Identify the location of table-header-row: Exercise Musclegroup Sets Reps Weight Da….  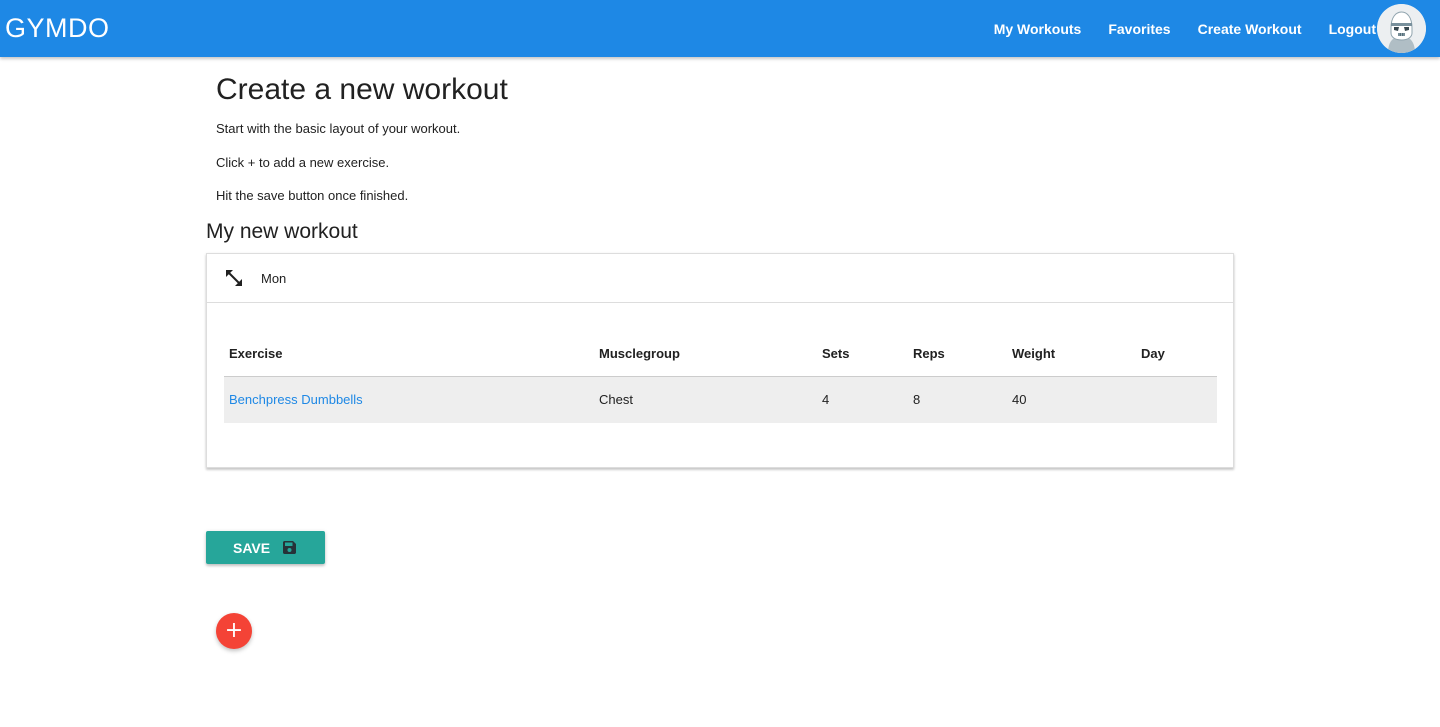
(720, 354).